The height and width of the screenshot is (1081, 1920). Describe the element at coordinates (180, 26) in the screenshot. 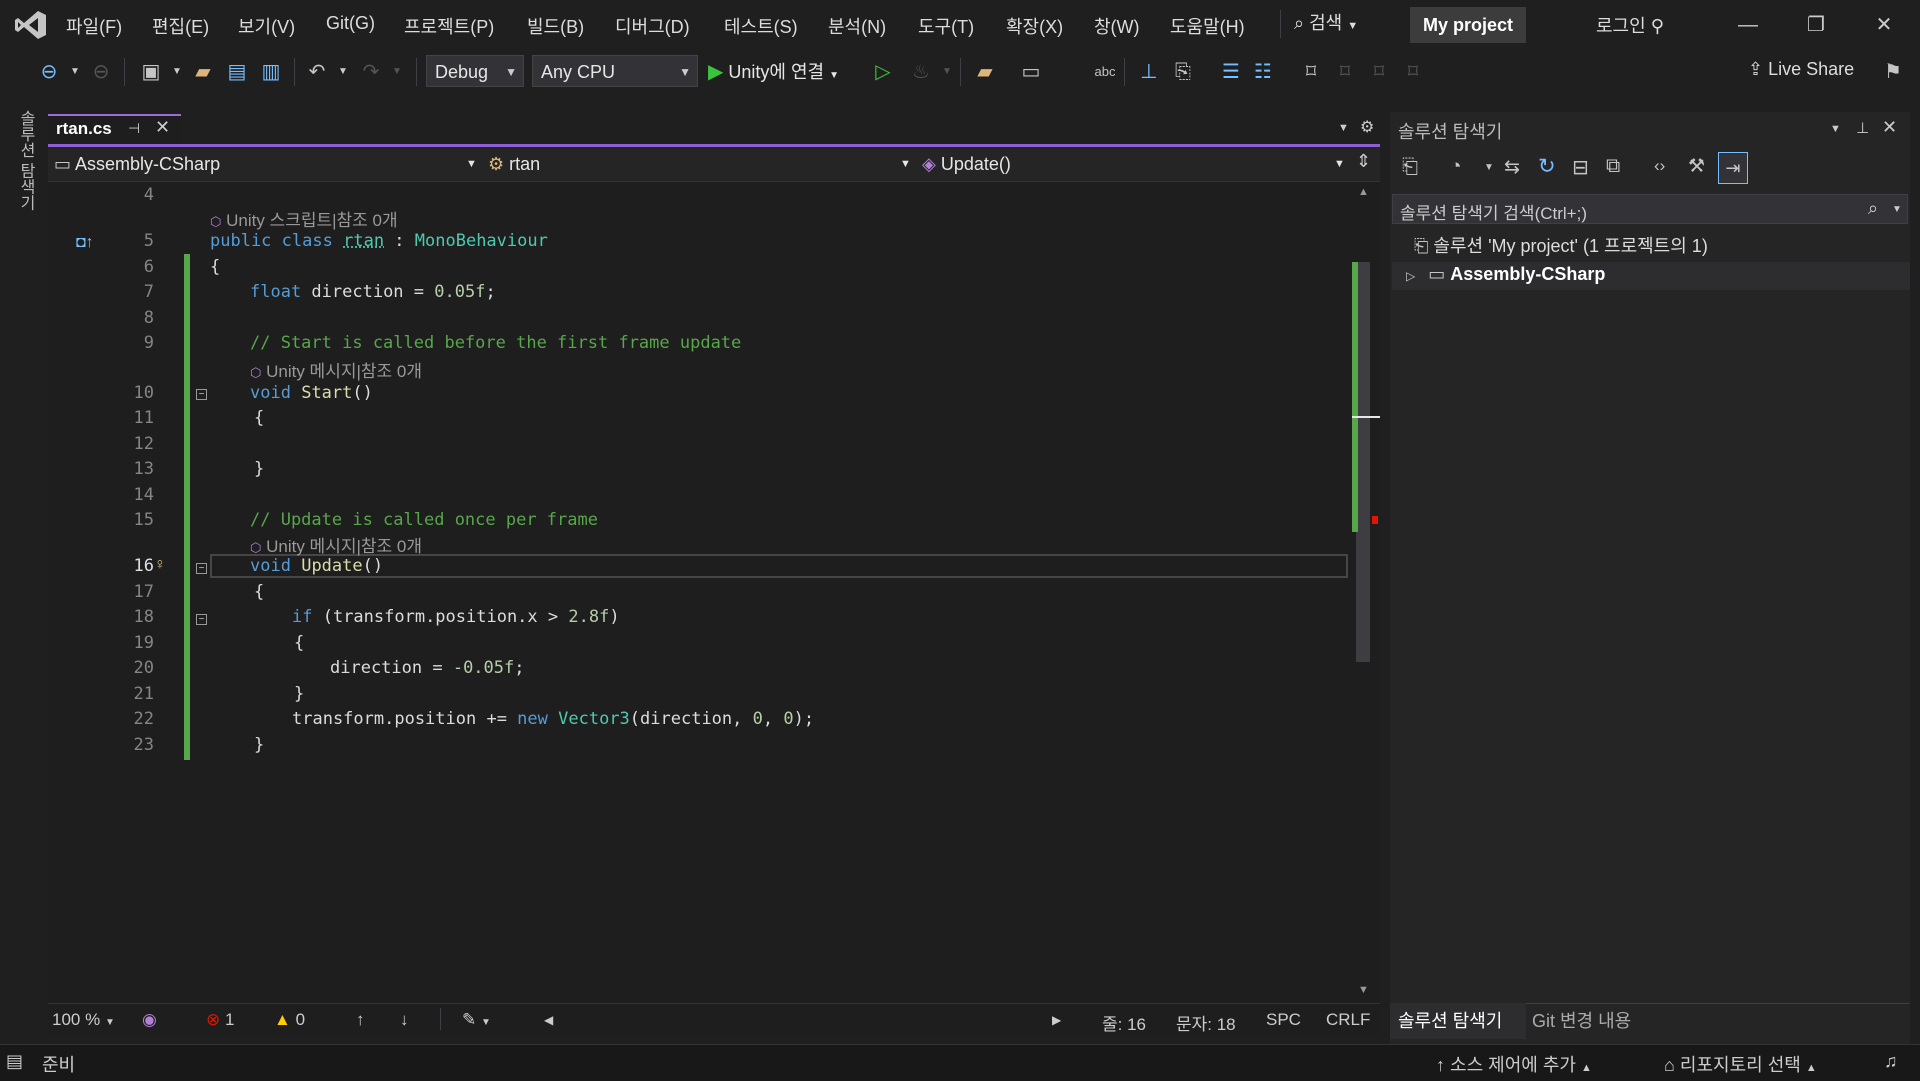

I see `menu-edit: 편집(E)` at that location.